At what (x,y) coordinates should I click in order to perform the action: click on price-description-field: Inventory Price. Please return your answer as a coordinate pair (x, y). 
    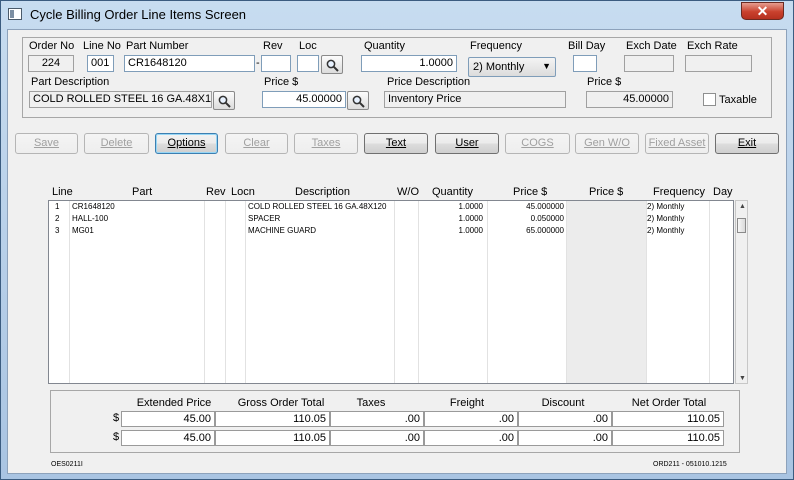
    Looking at the image, I should click on (475, 99).